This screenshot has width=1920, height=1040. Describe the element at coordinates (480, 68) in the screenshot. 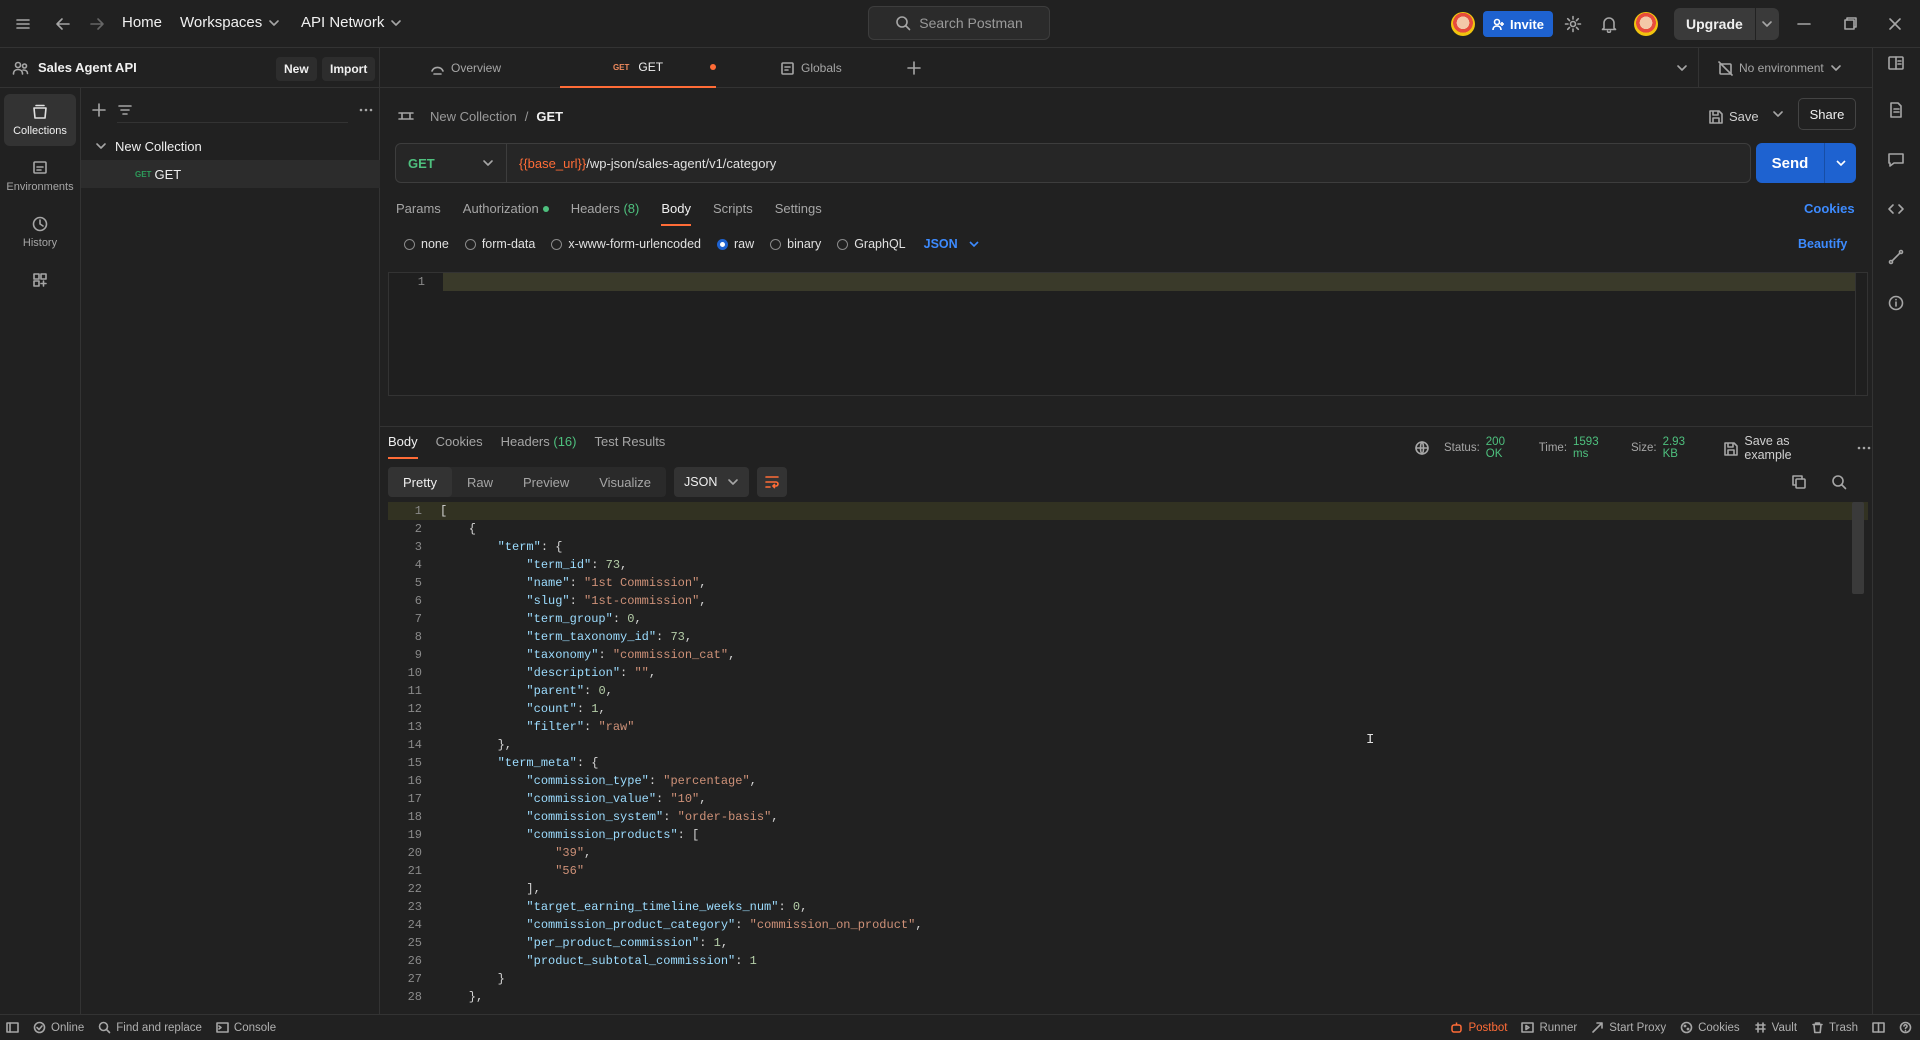

I see `tab-overview: Overview` at that location.